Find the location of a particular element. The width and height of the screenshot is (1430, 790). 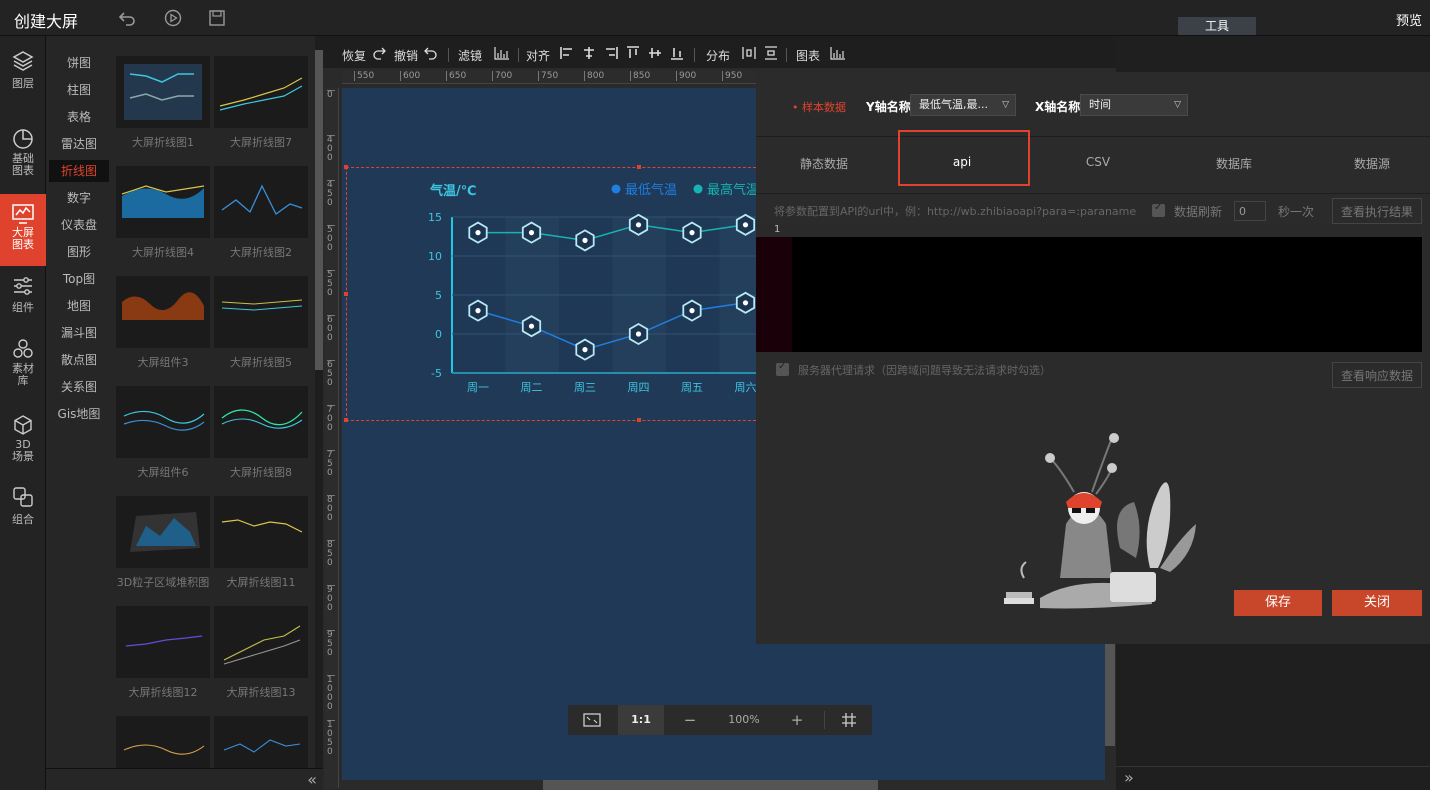

thumbnail-label: 大屏组件3 is located at coordinates (163, 362).